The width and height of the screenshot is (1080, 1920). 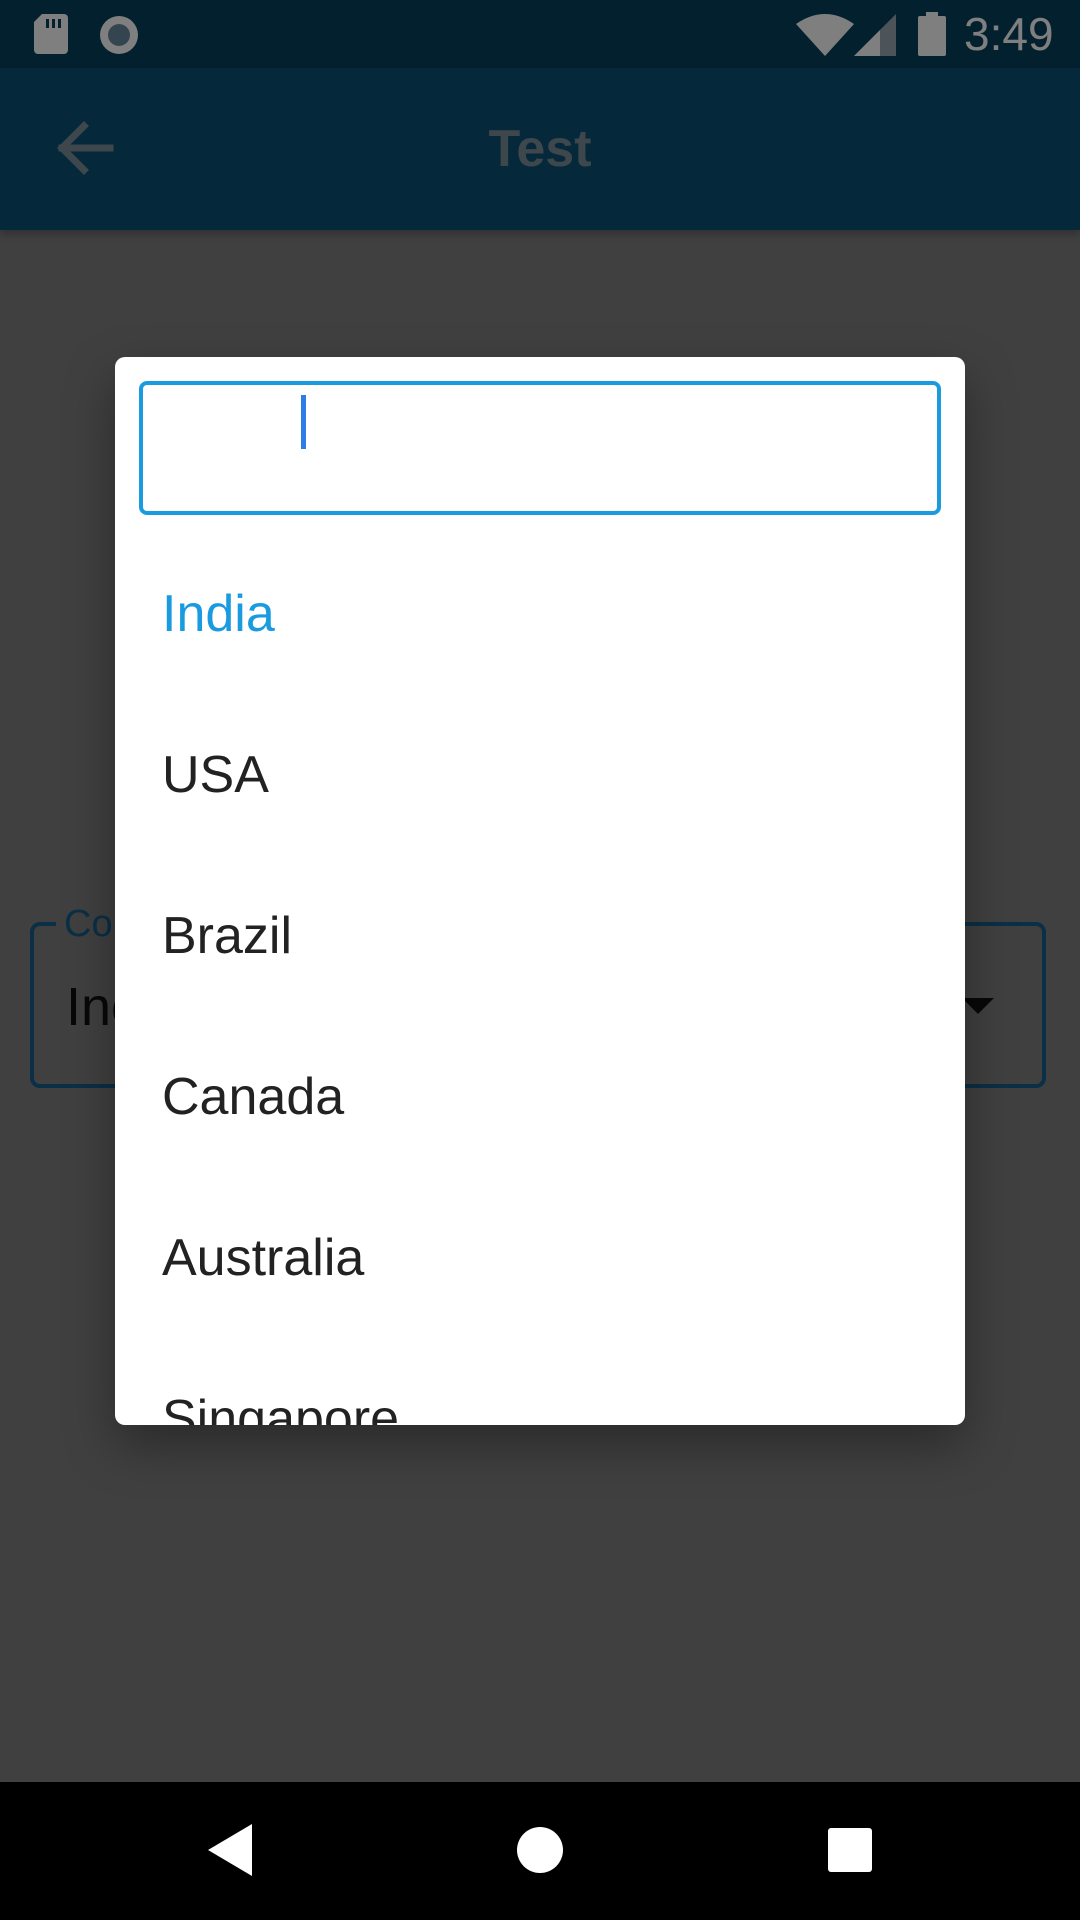 What do you see at coordinates (540, 1258) in the screenshot?
I see `option-australia: Australia` at bounding box center [540, 1258].